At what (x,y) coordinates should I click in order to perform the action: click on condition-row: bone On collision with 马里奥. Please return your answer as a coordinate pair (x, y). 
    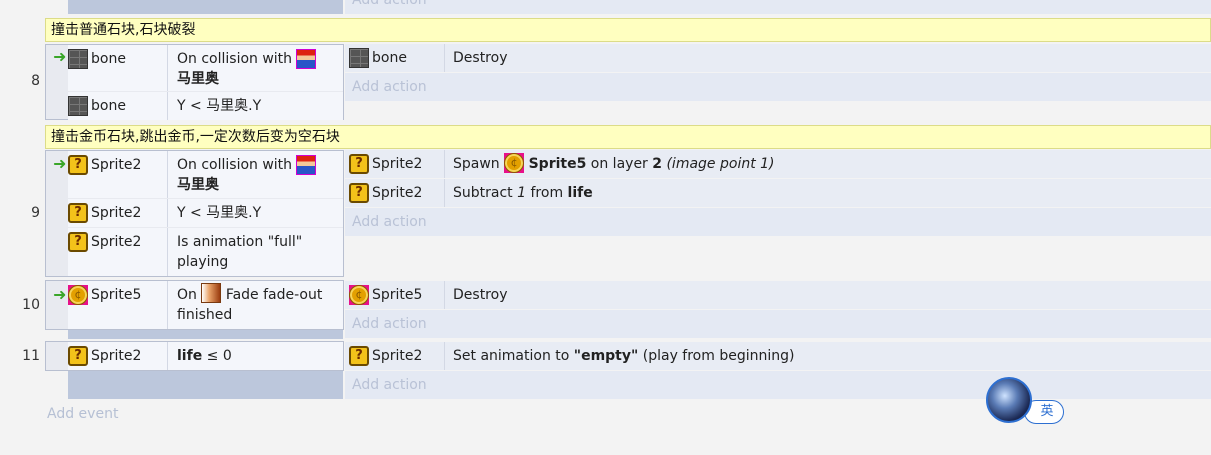
    Looking at the image, I should click on (205, 68).